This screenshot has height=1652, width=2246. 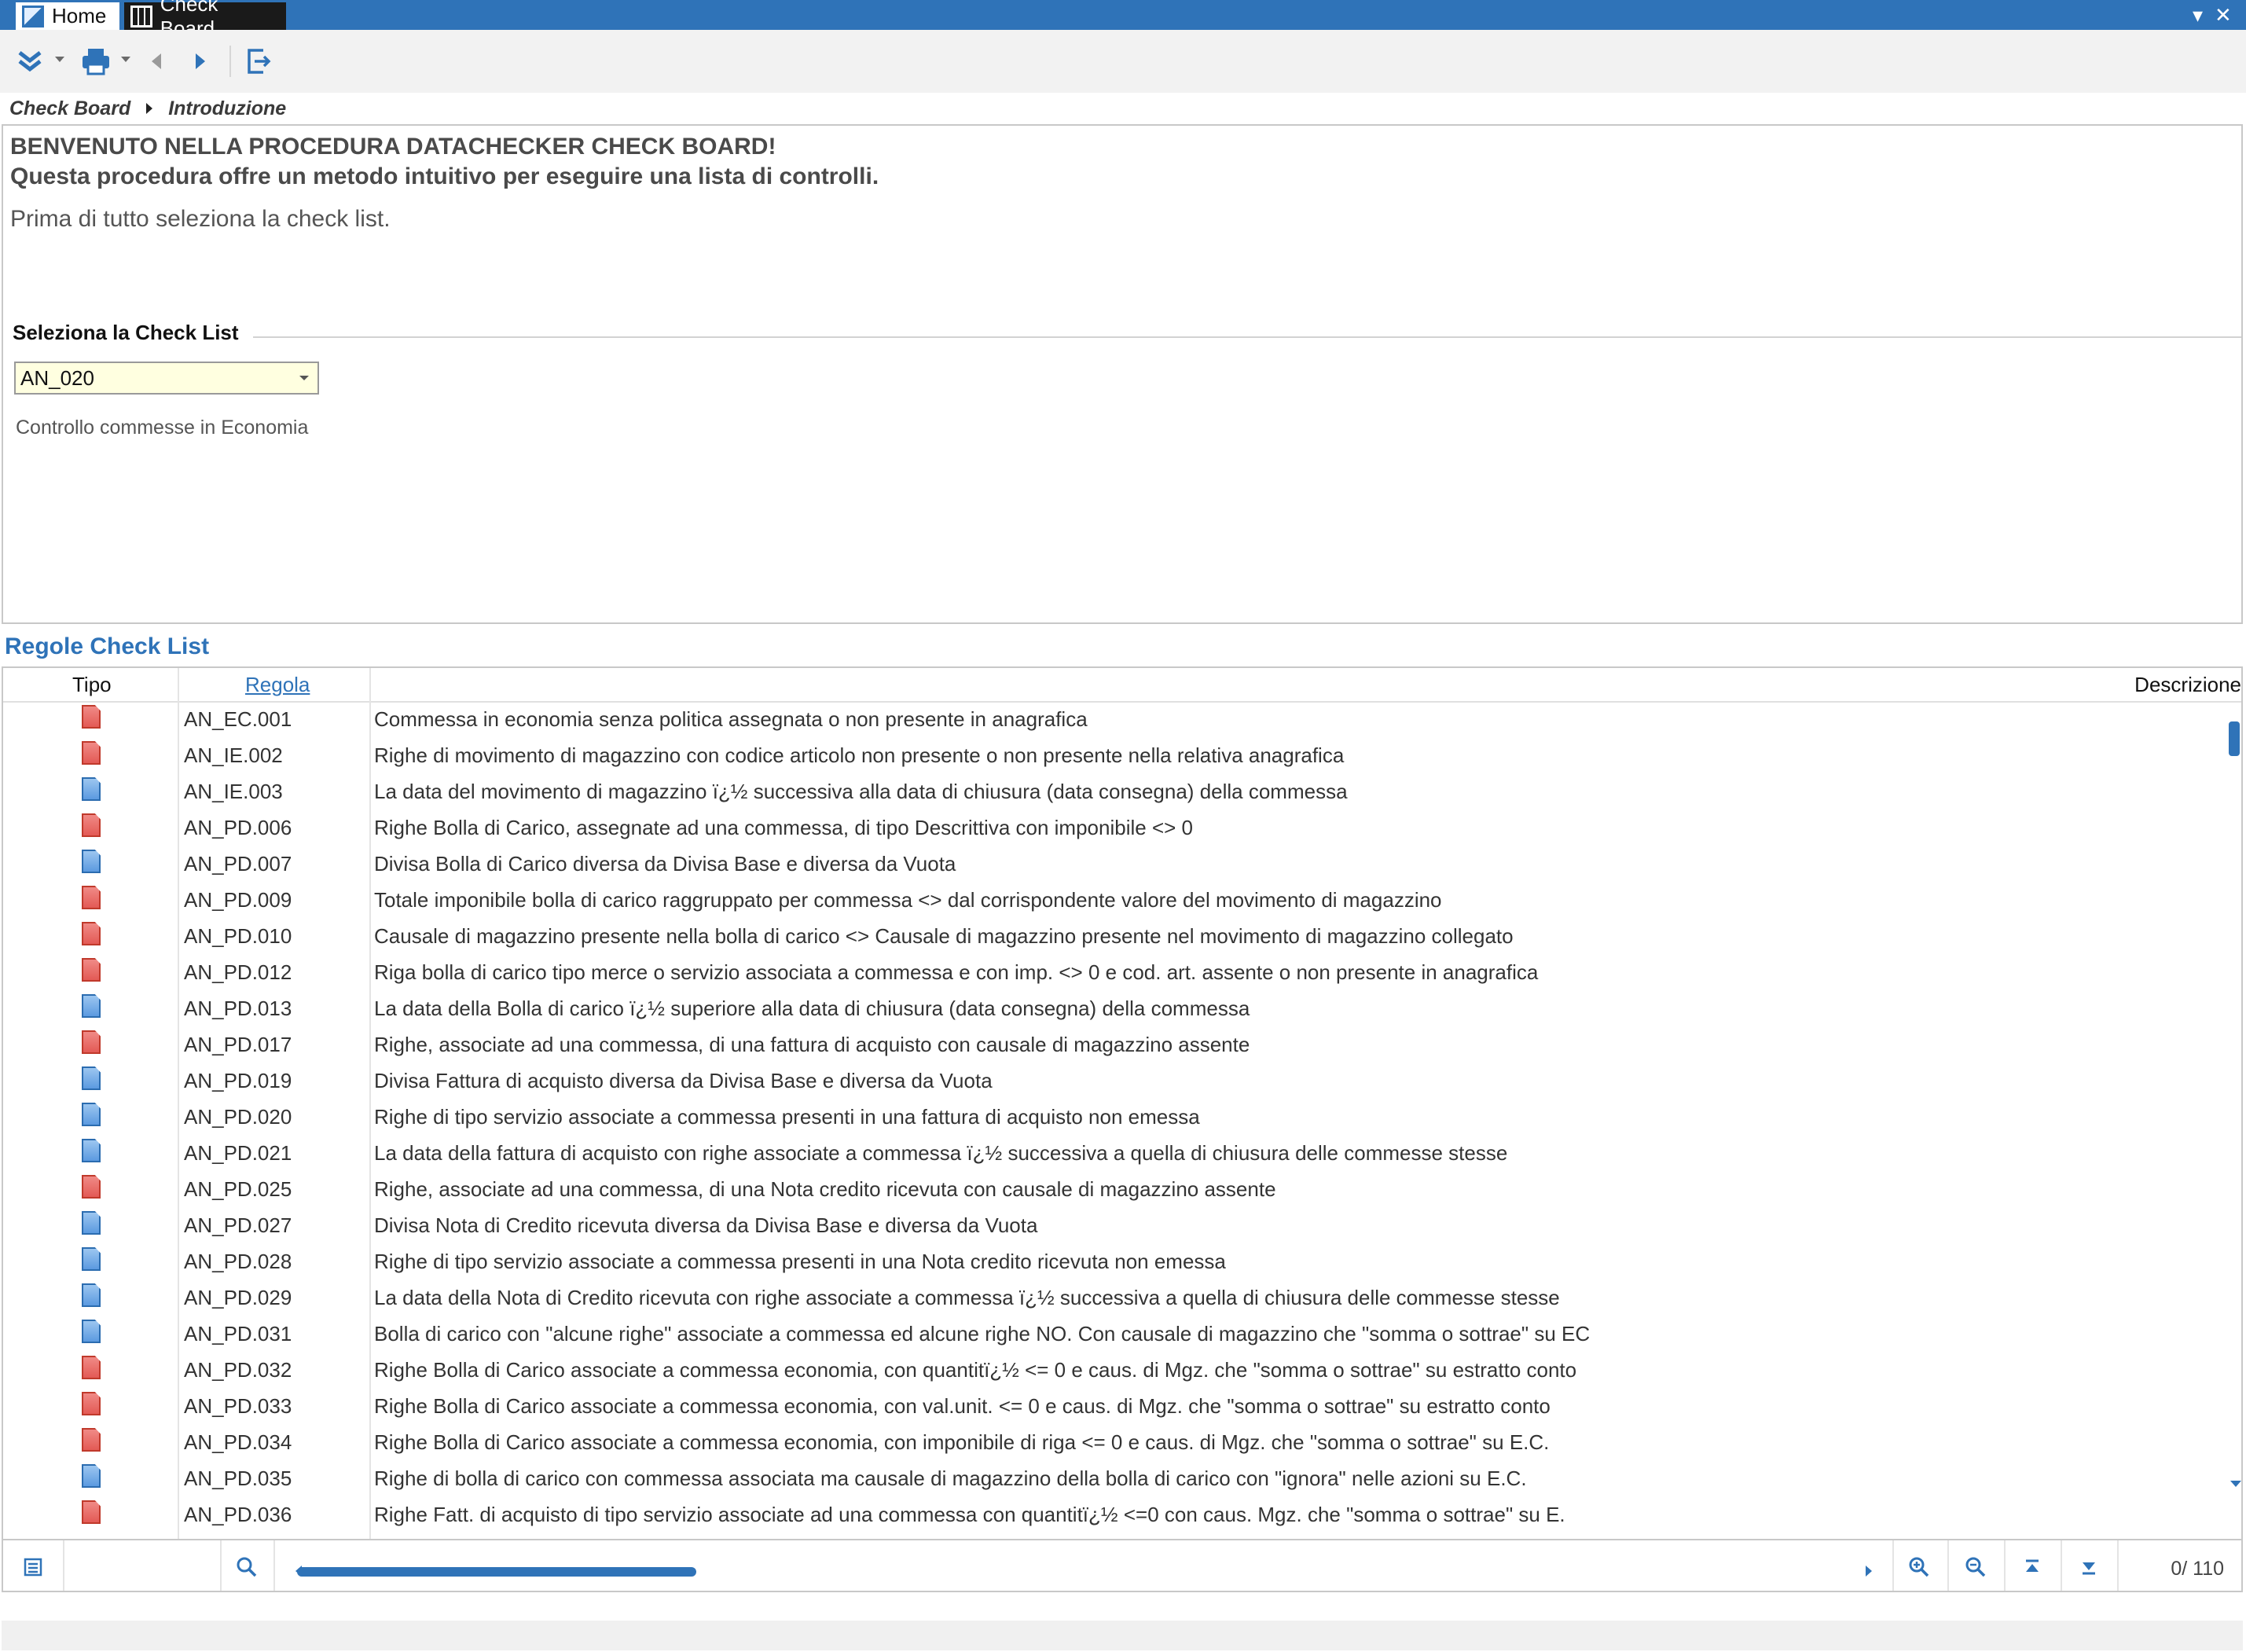 I want to click on vertical-scrollbar-thumb, so click(x=2234, y=739).